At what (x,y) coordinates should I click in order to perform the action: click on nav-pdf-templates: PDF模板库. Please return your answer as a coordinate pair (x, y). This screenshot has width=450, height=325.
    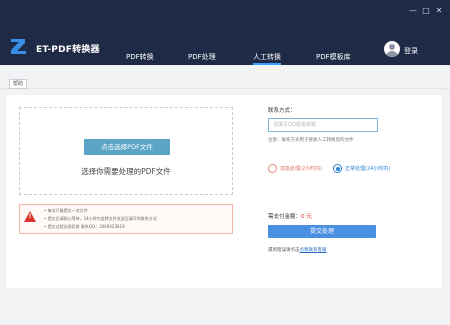
    Looking at the image, I should click on (333, 57).